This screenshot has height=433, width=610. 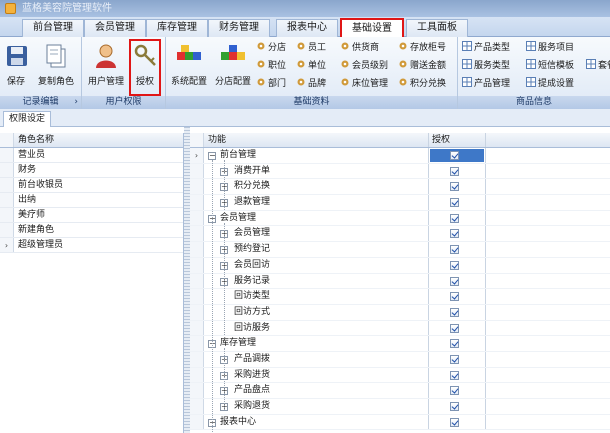 I want to click on storage-cabinet-button: 存放柜号, so click(x=422, y=48).